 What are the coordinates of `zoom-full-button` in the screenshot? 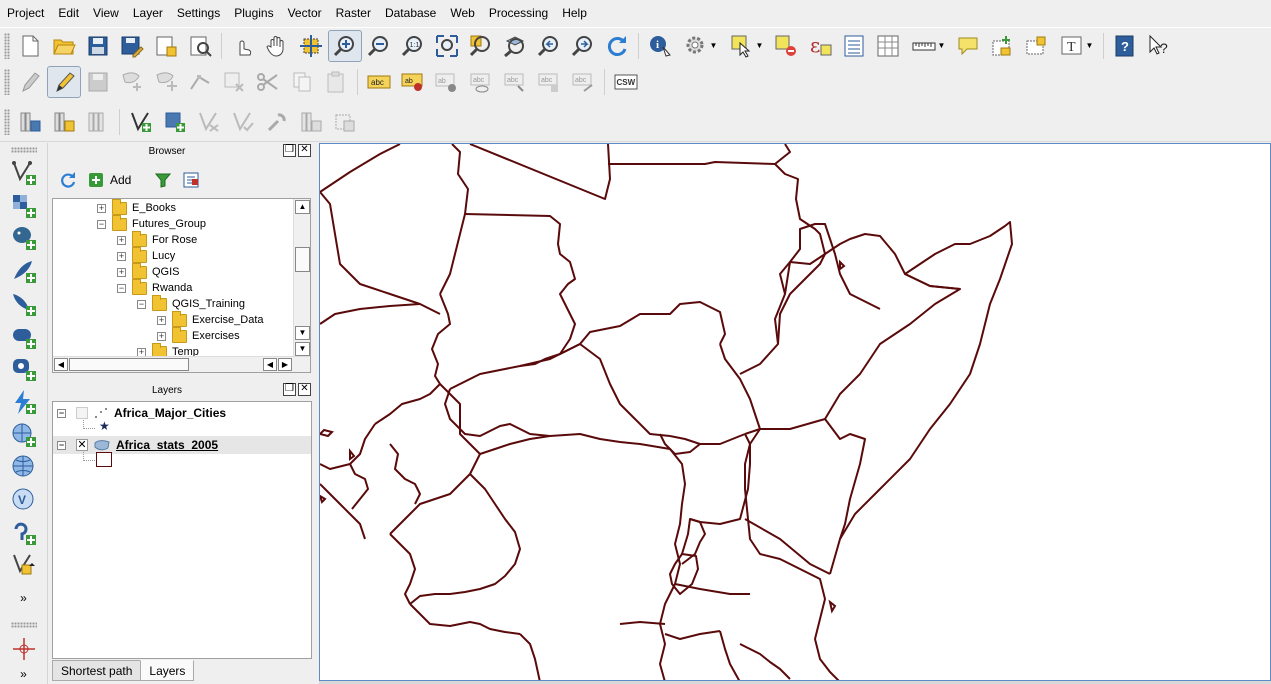 It's located at (447, 46).